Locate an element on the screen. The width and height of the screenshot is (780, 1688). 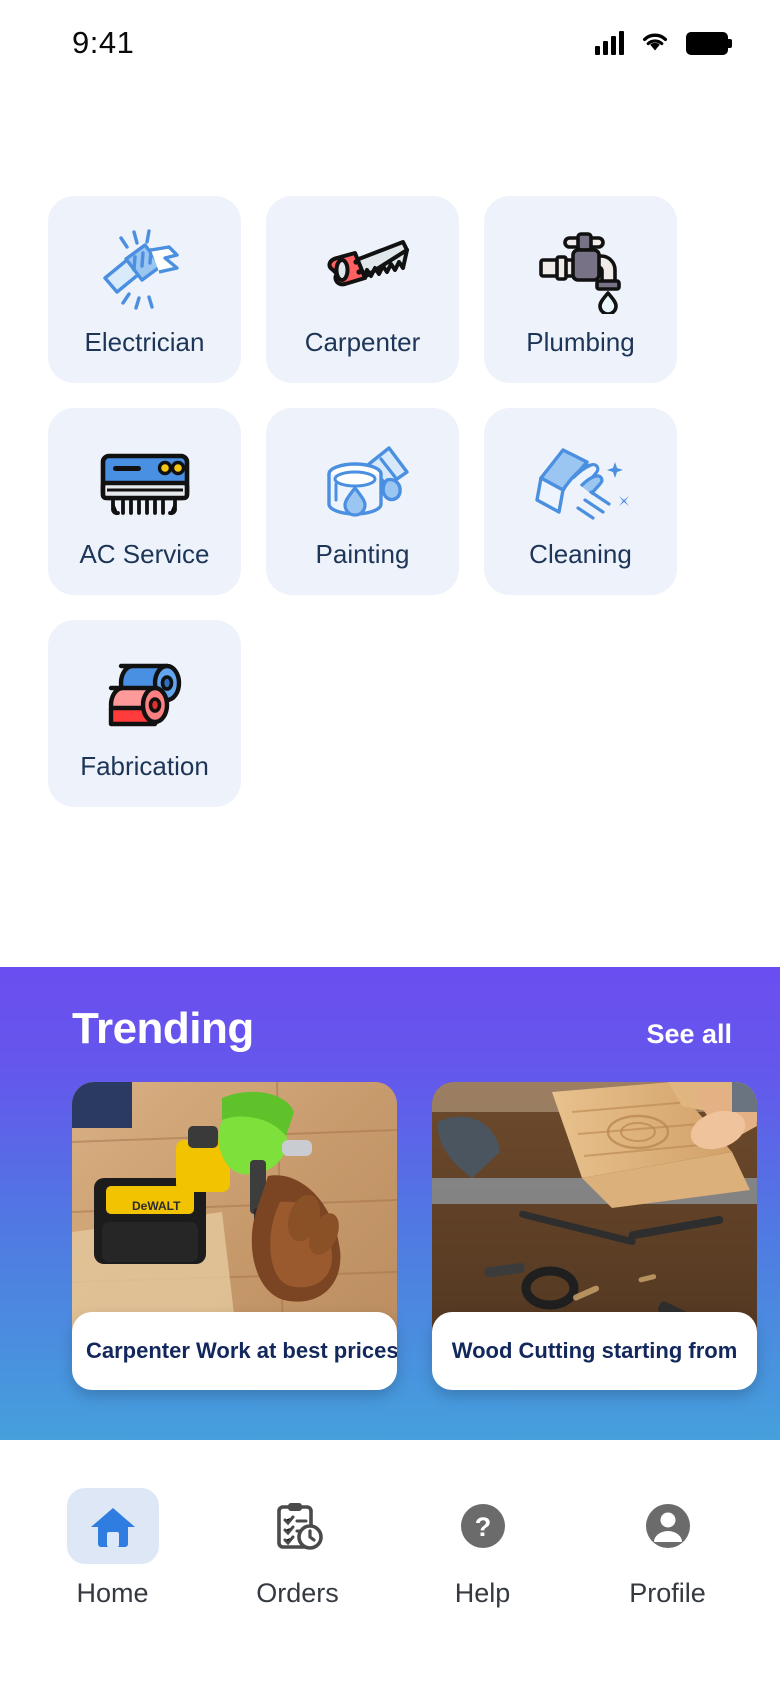
question-circle-icon: ? is located at coordinates (483, 1526).